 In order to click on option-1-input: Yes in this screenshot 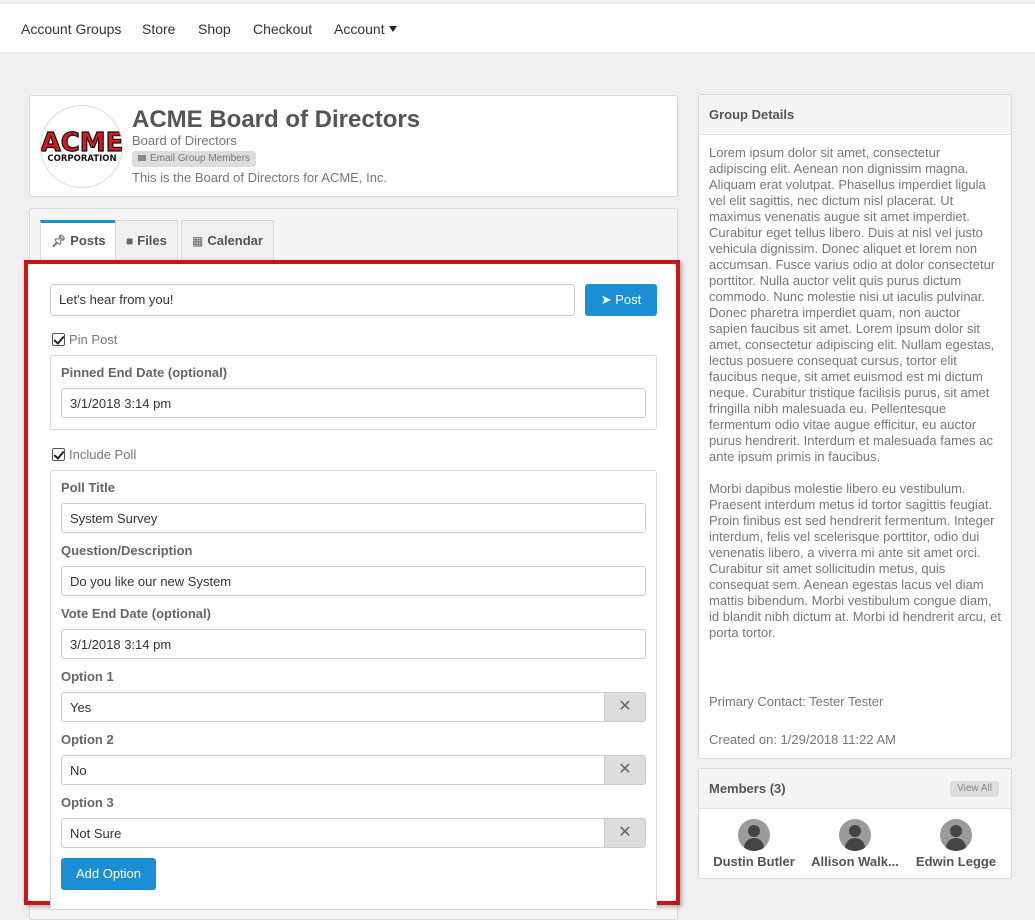, I will do `click(332, 707)`.